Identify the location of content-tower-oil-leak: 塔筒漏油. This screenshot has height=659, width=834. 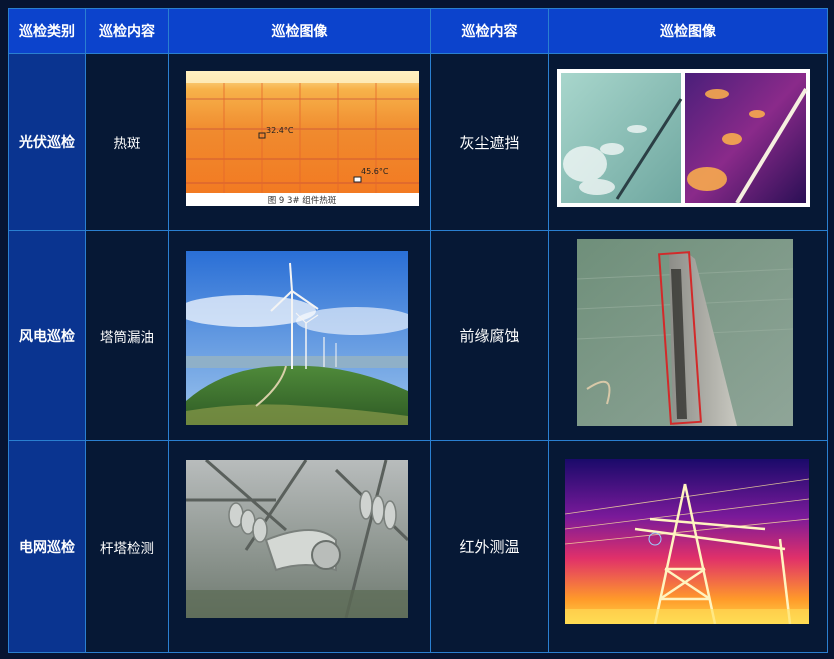
(127, 335).